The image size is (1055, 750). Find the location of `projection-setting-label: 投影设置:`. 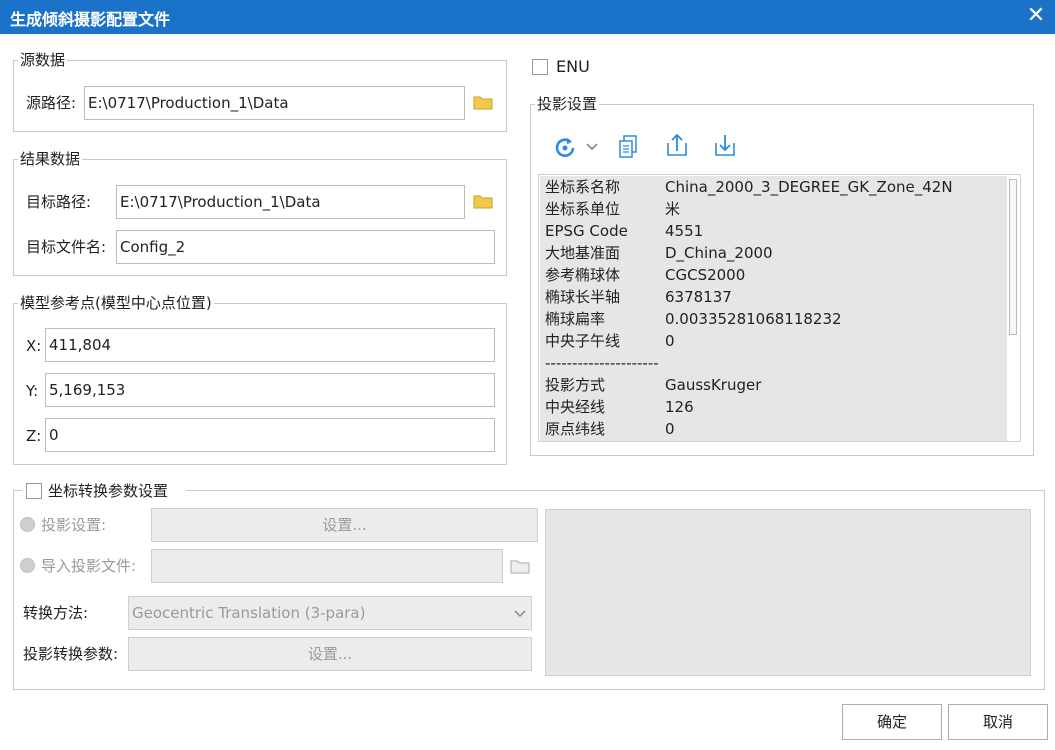

projection-setting-label: 投影设置: is located at coordinates (74, 525).